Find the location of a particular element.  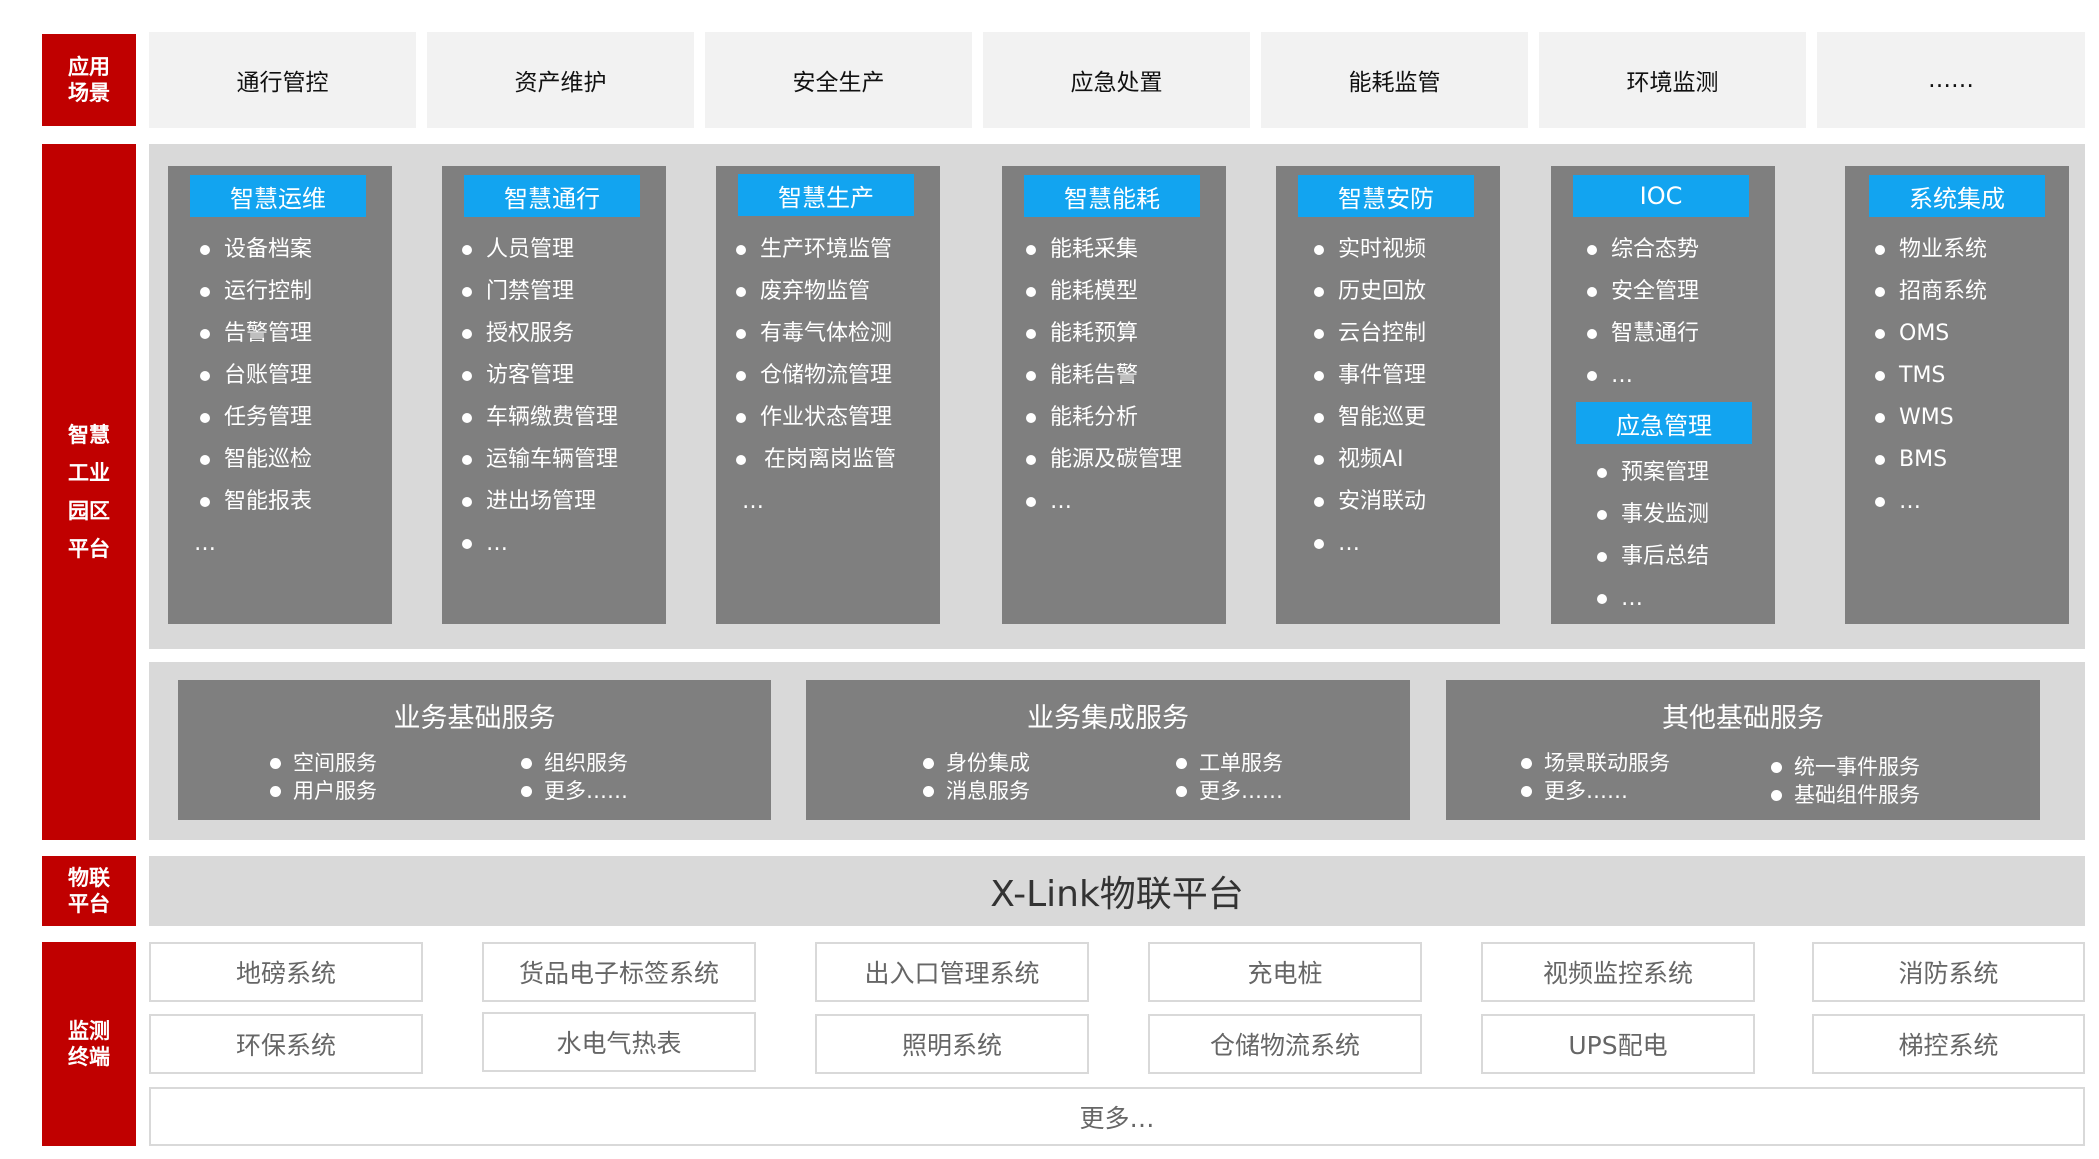

list-item: 智能巡检 is located at coordinates (251, 460).